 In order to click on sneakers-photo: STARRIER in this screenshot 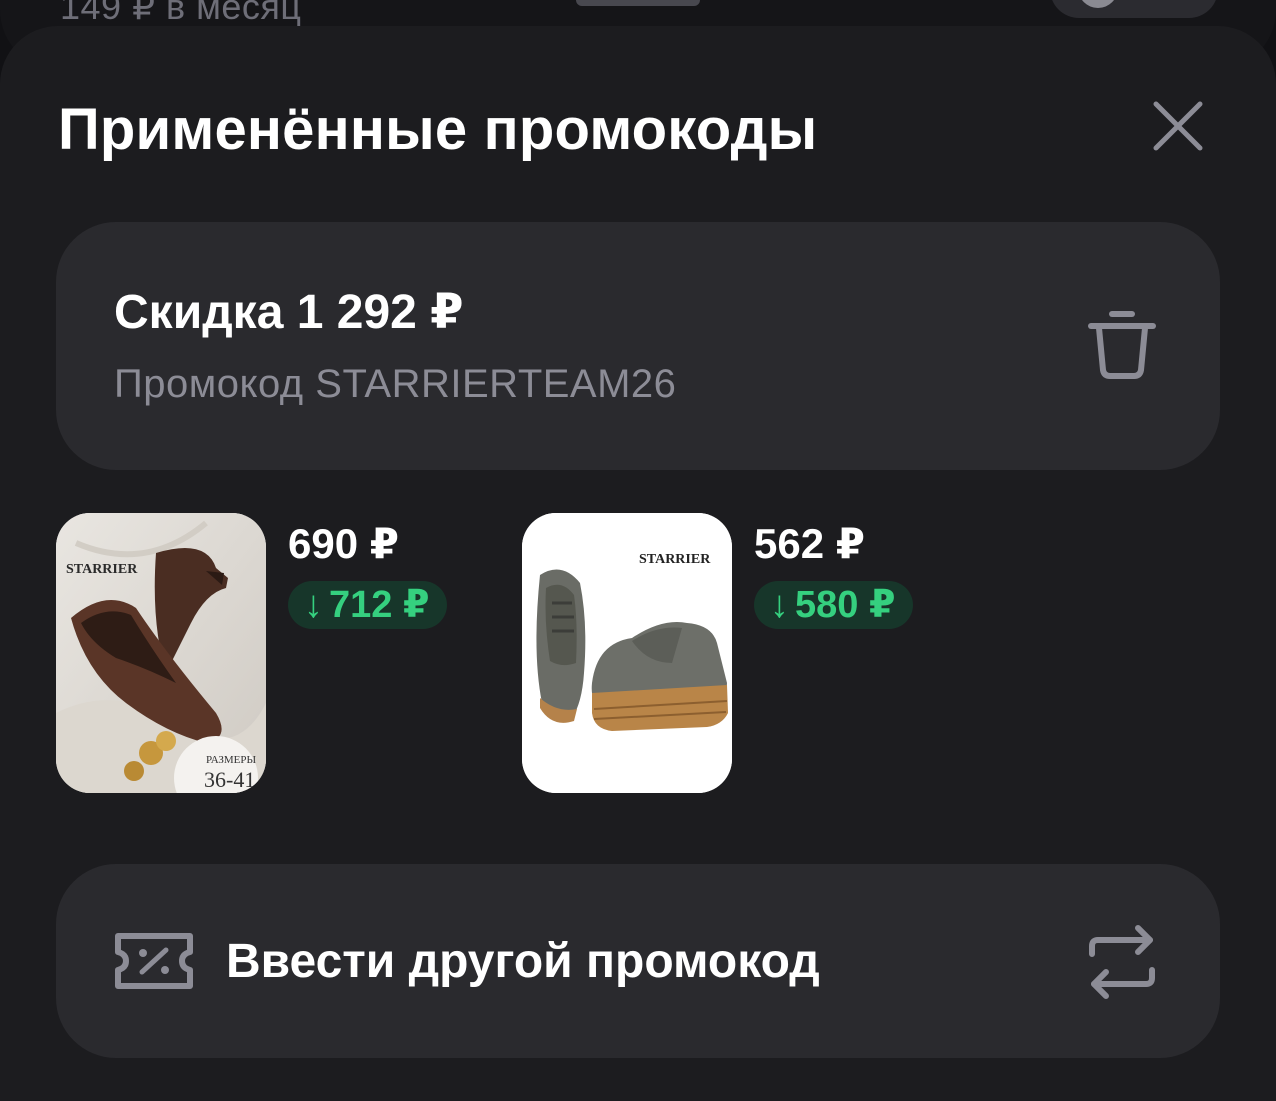, I will do `click(627, 653)`.